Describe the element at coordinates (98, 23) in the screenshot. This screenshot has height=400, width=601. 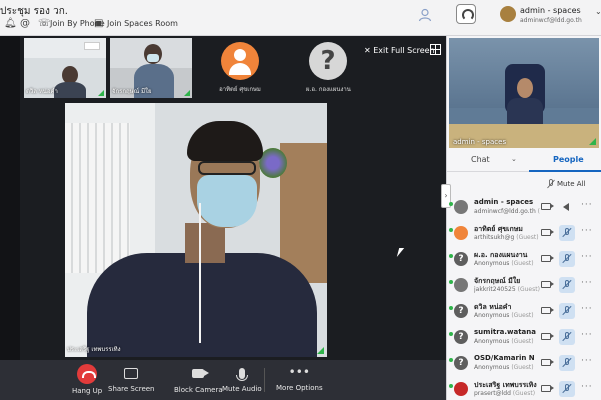
I see `room-icon: ▣` at that location.